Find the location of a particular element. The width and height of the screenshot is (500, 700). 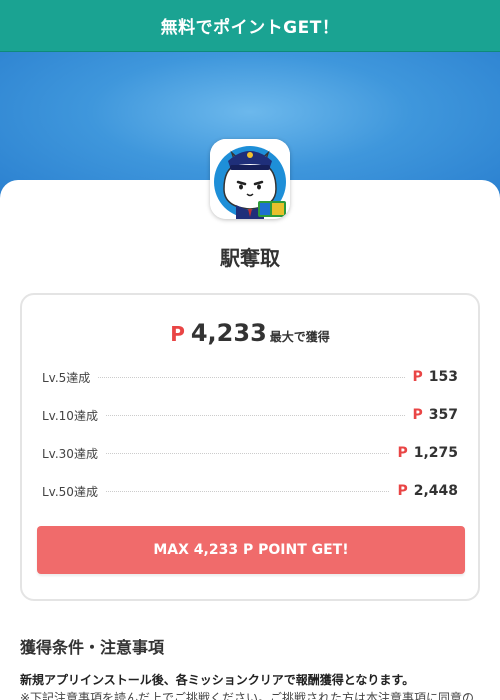

level-label: Lv.10達成 is located at coordinates (70, 415).